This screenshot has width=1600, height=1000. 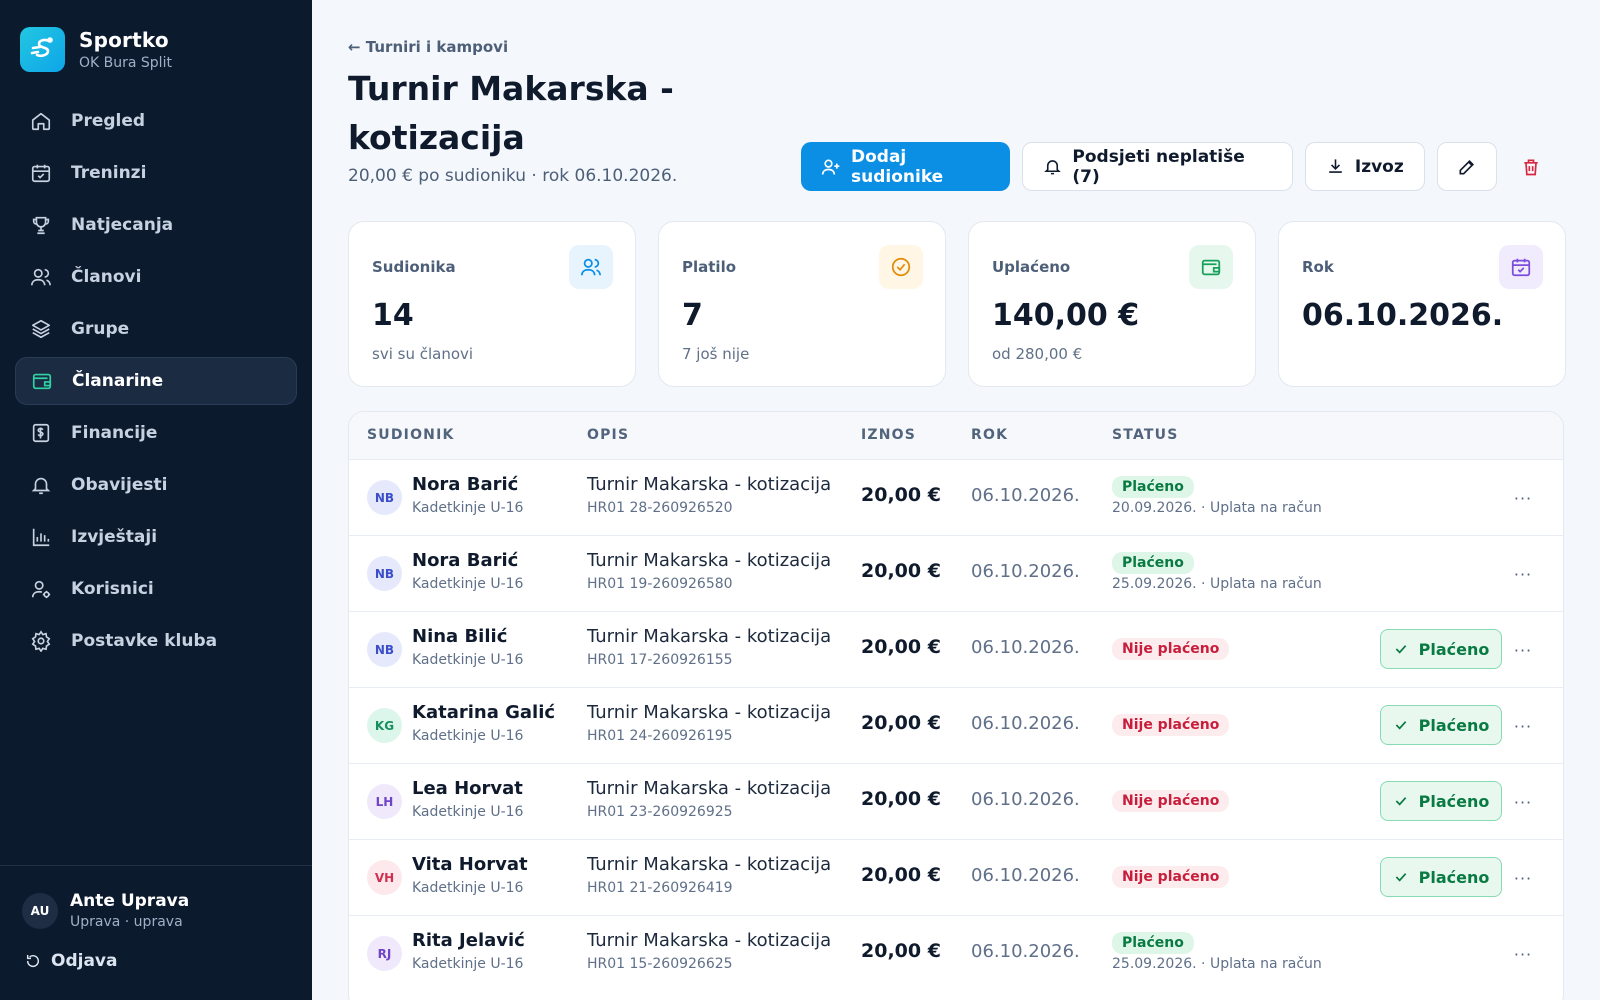 I want to click on column-header-description: OPIS, so click(x=608, y=435).